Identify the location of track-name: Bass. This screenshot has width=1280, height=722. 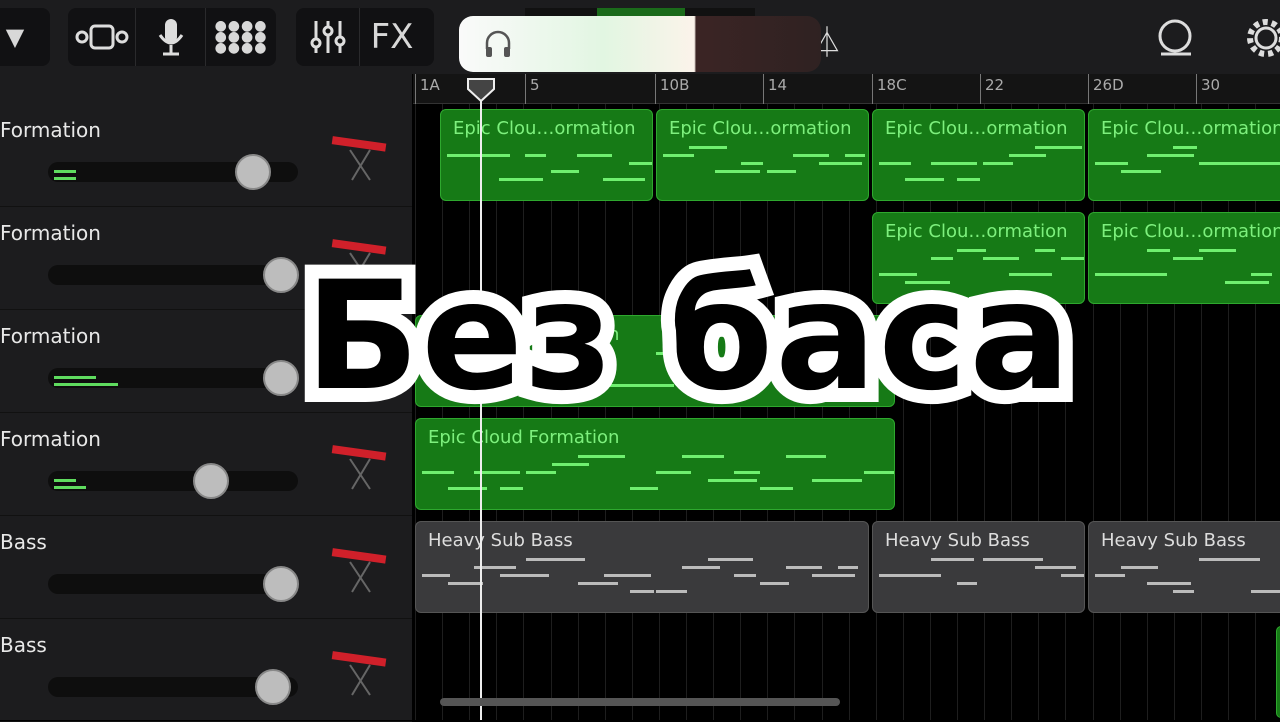
(23, 645).